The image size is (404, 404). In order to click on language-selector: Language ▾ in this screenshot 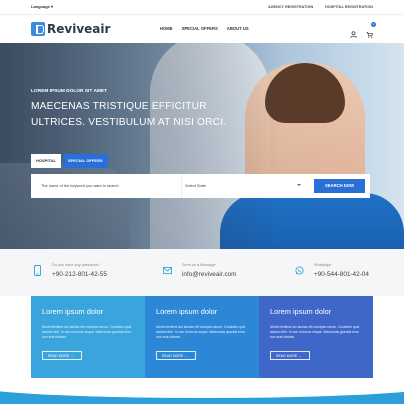, I will do `click(42, 6)`.